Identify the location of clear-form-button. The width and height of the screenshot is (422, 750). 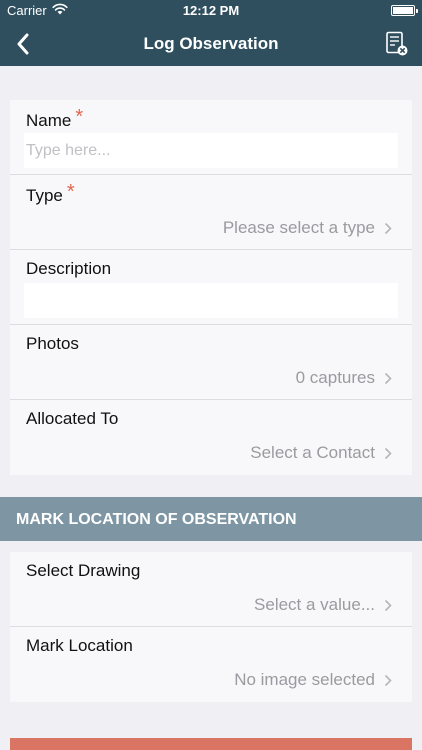
(397, 44).